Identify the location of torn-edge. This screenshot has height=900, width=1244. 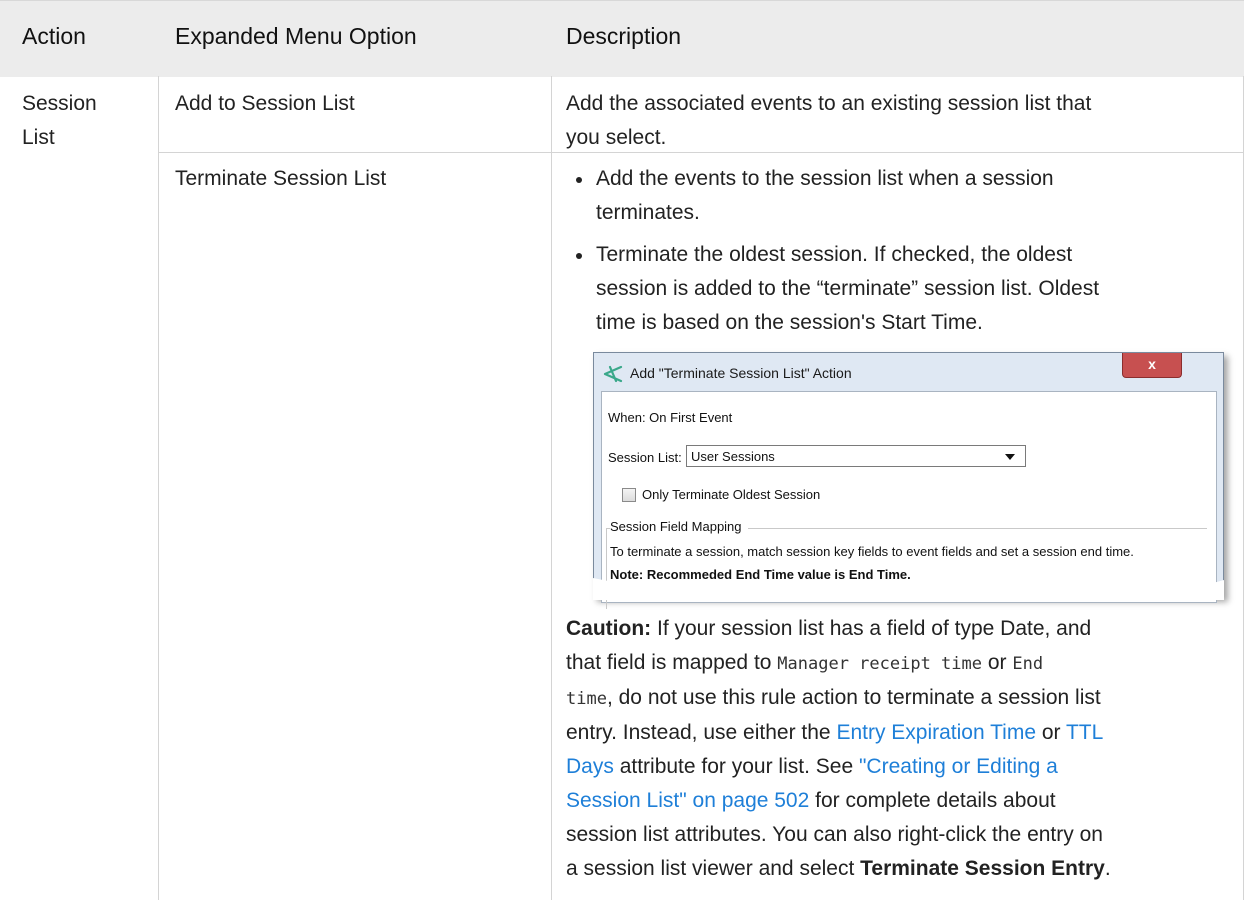
(908, 589).